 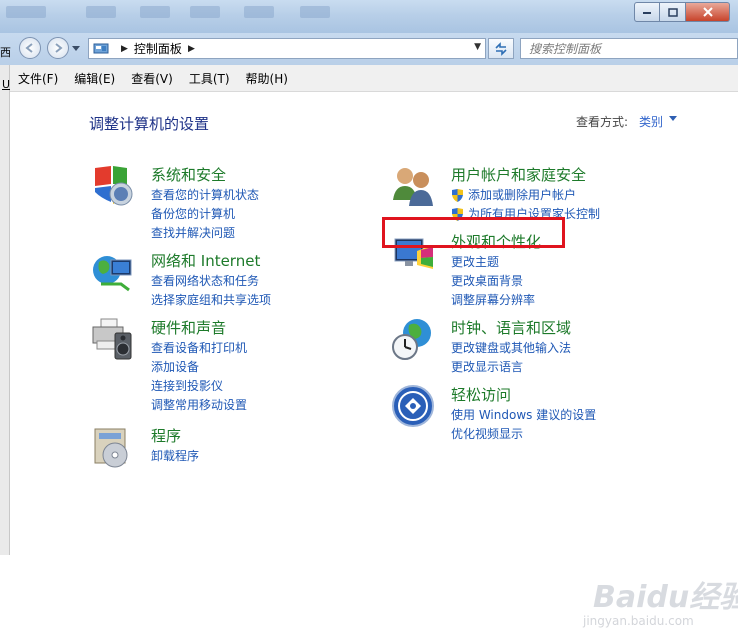 What do you see at coordinates (180, 14) in the screenshot?
I see `background-window-titles` at bounding box center [180, 14].